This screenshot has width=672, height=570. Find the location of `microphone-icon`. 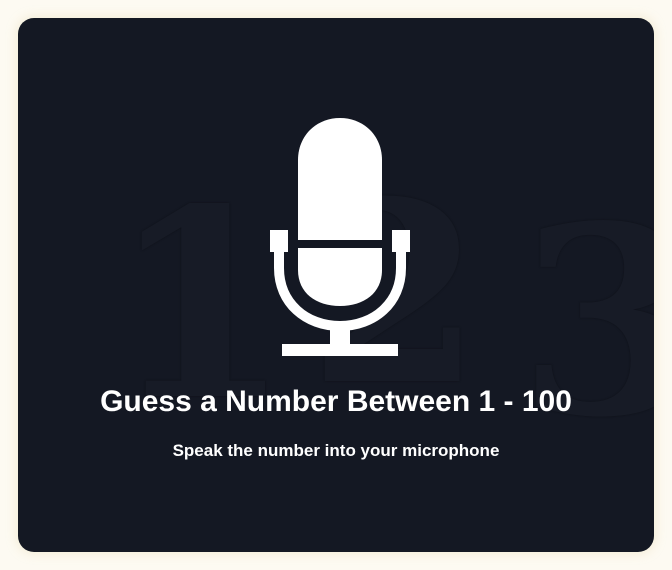

microphone-icon is located at coordinates (340, 237).